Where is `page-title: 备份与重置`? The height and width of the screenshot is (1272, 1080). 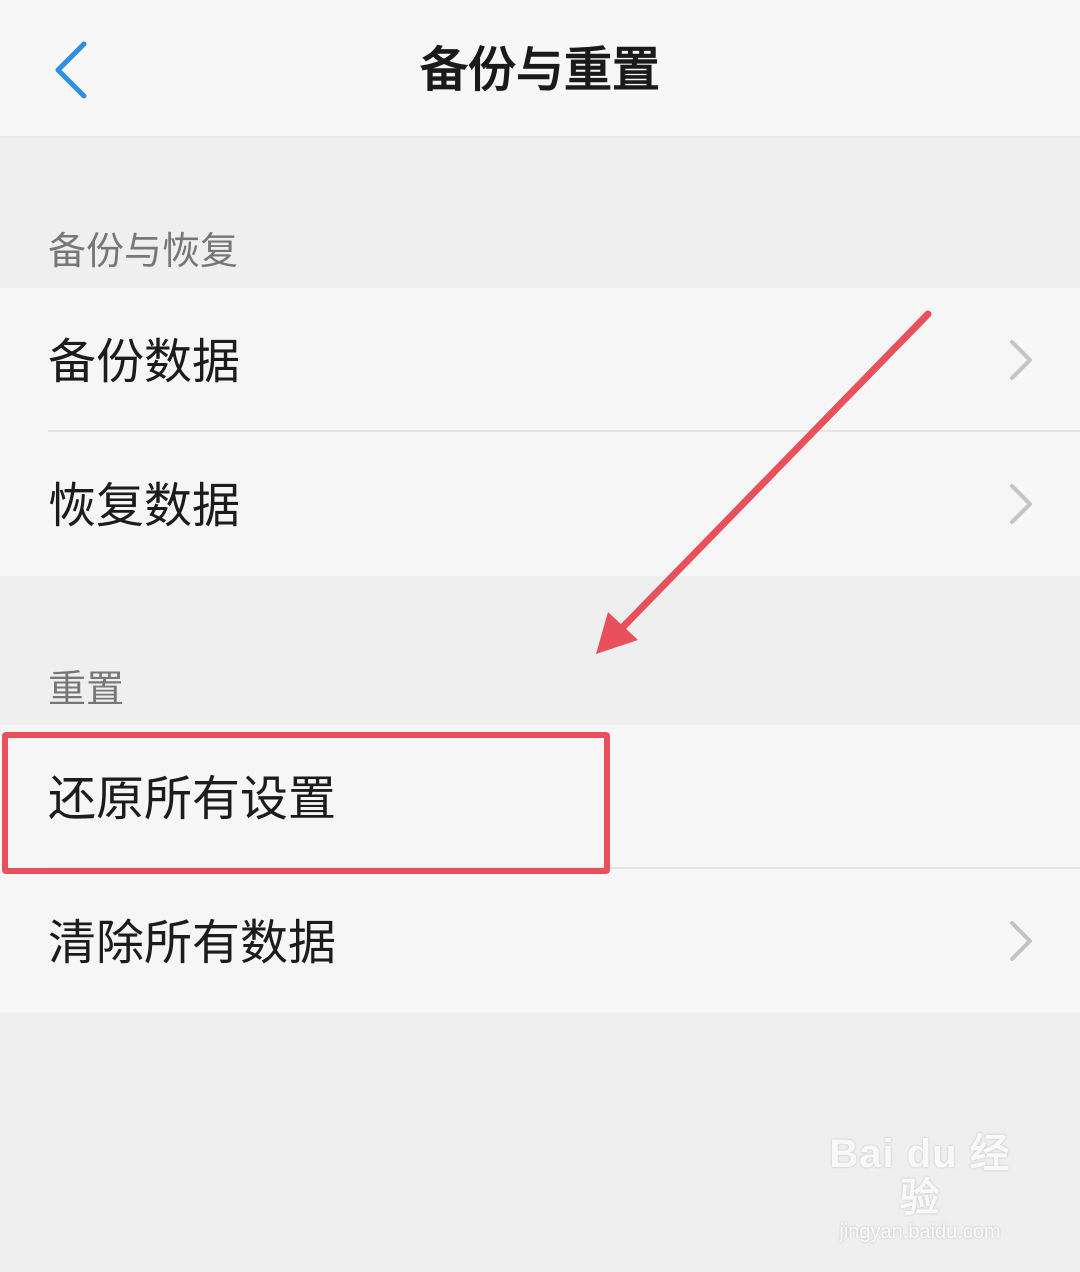
page-title: 备份与重置 is located at coordinates (539, 70).